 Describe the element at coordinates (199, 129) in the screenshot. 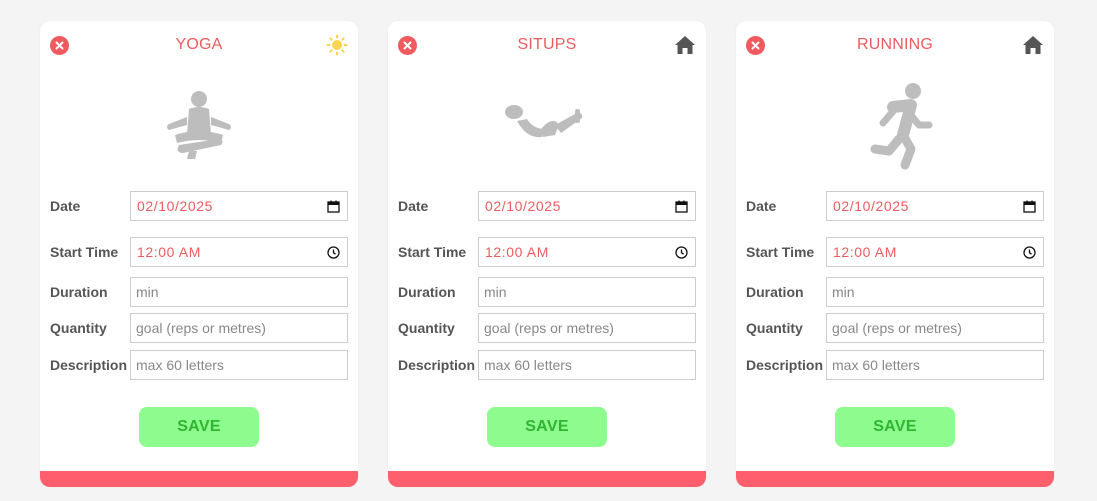

I see `yoga-pose-icon` at that location.